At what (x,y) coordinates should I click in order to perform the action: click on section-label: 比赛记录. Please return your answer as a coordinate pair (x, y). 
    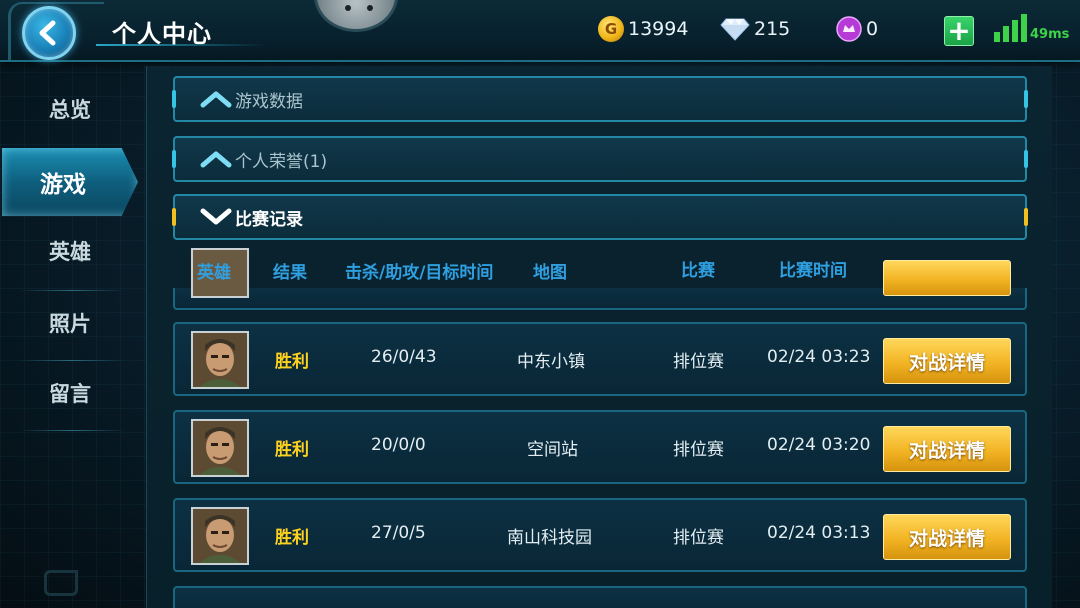
    Looking at the image, I should click on (269, 219).